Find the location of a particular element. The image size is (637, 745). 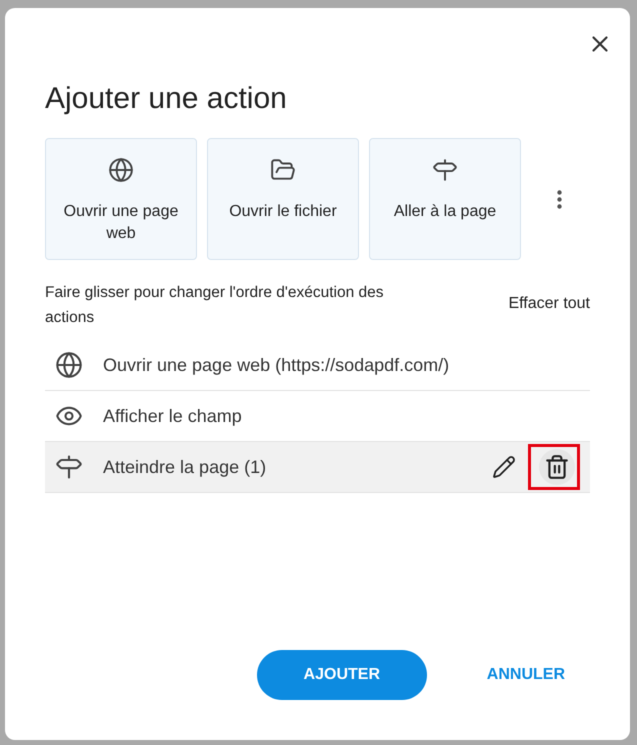

add-button: AJOUTER is located at coordinates (341, 675).